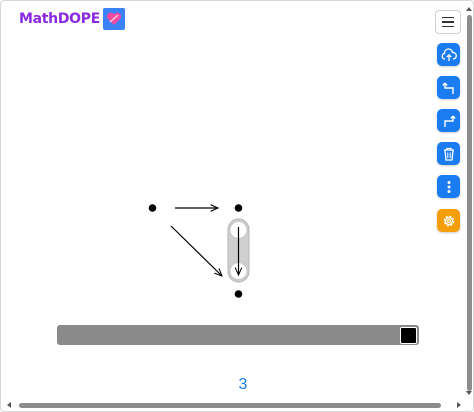 Image resolution: width=474 pixels, height=412 pixels. Describe the element at coordinates (152, 208) in the screenshot. I see `node-top-left` at that location.